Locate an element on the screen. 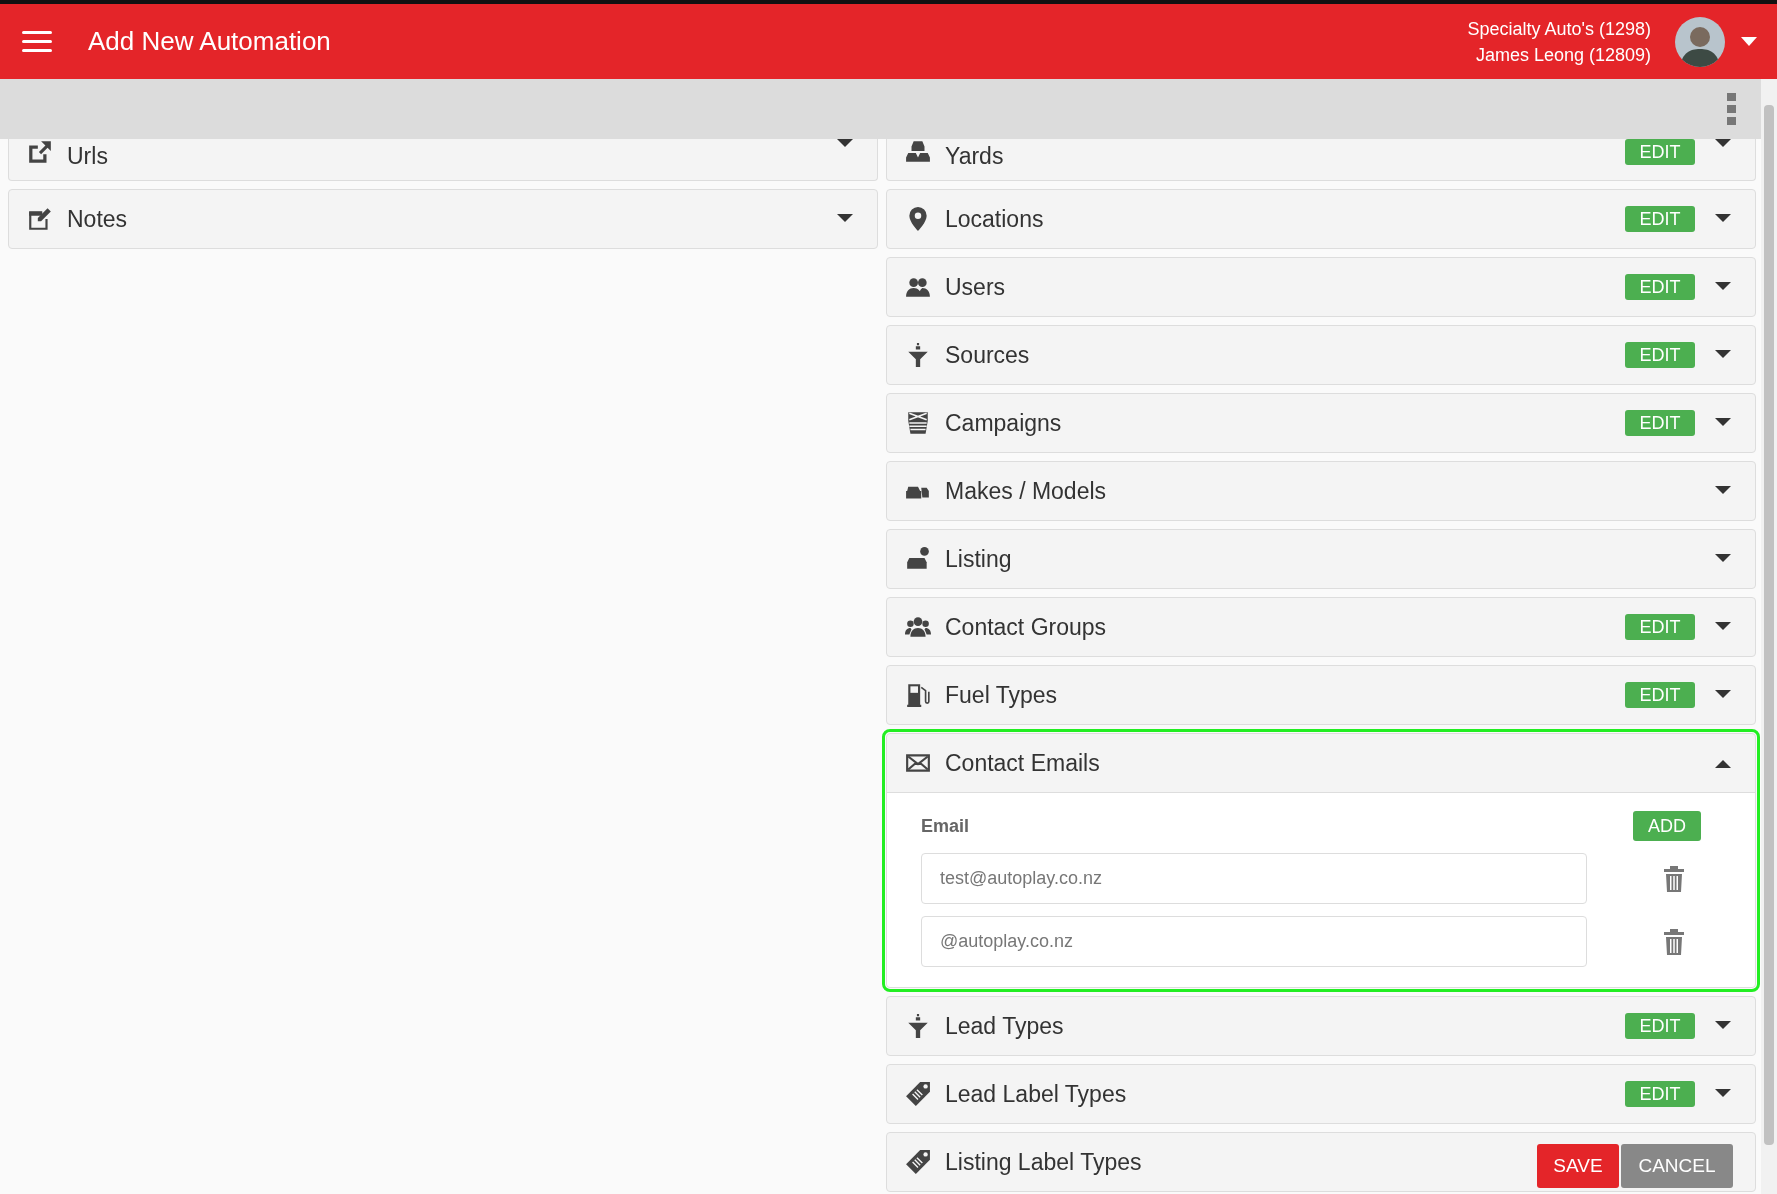  panel-title: Makes / Models is located at coordinates (1026, 491).